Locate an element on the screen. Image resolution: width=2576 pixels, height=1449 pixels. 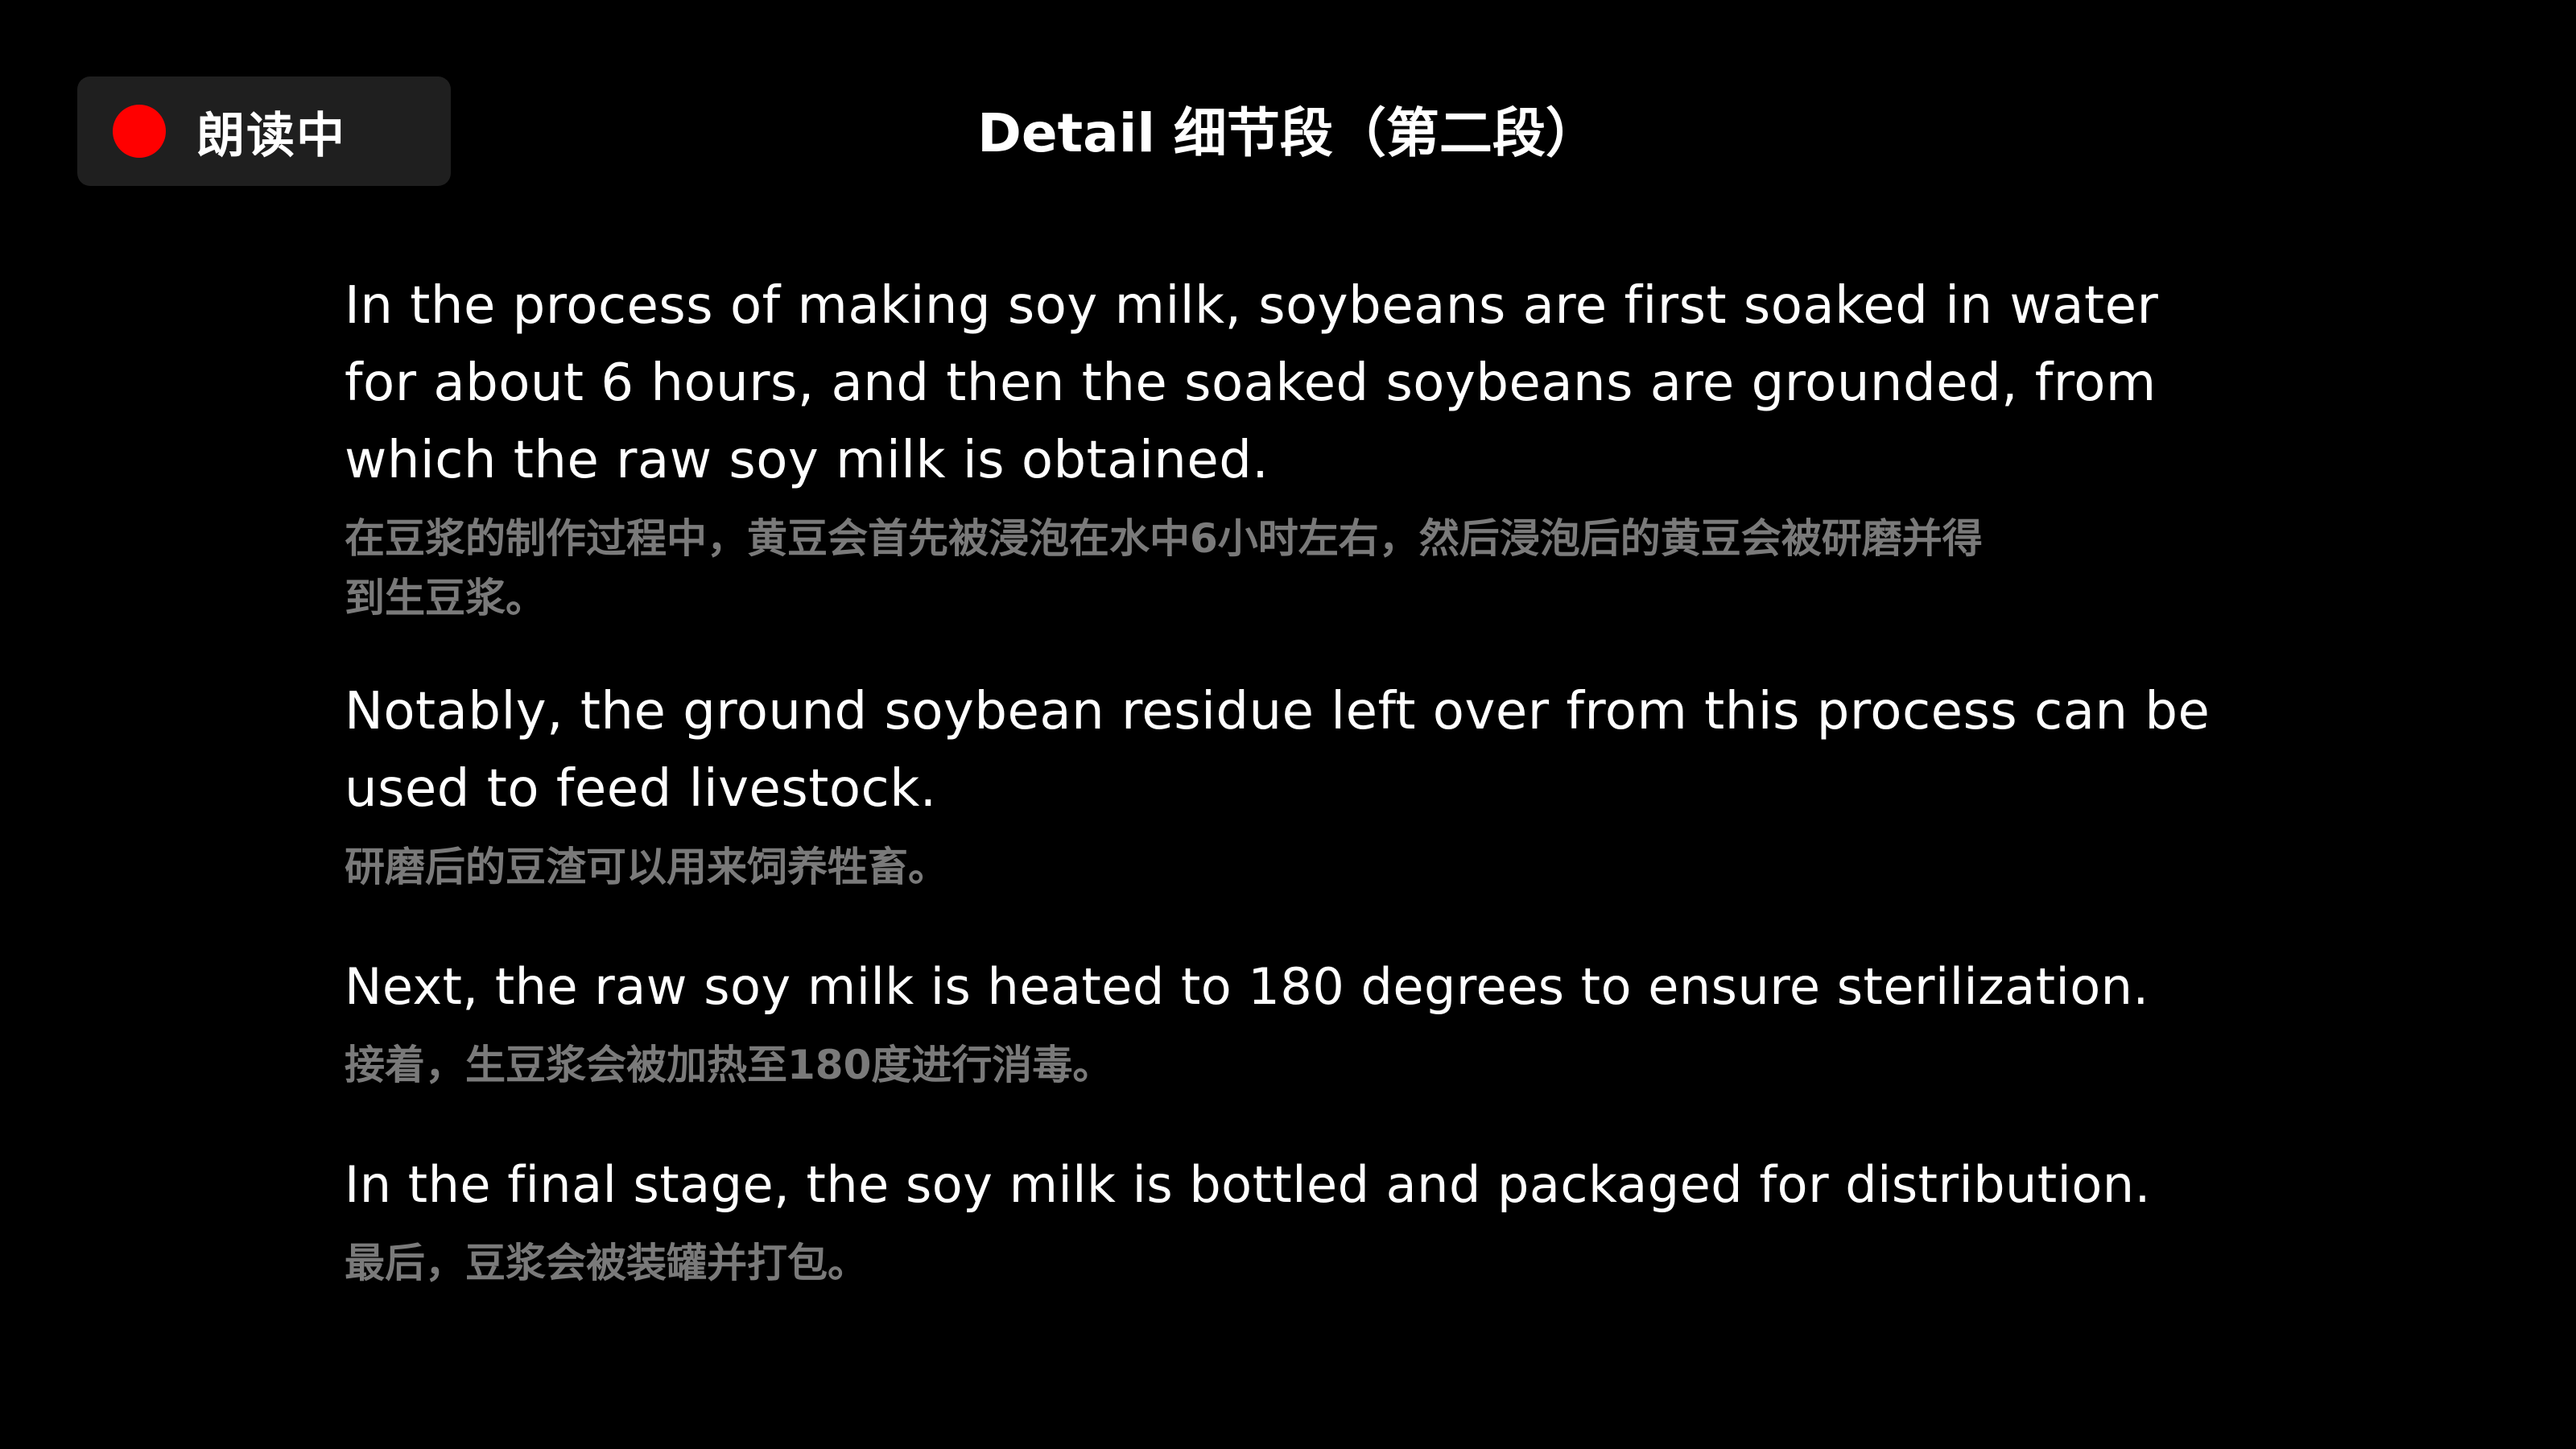
paragraph-chinese-translation: 接着，生豆浆会被加热至180度进行消毒。 is located at coordinates (729, 1065).